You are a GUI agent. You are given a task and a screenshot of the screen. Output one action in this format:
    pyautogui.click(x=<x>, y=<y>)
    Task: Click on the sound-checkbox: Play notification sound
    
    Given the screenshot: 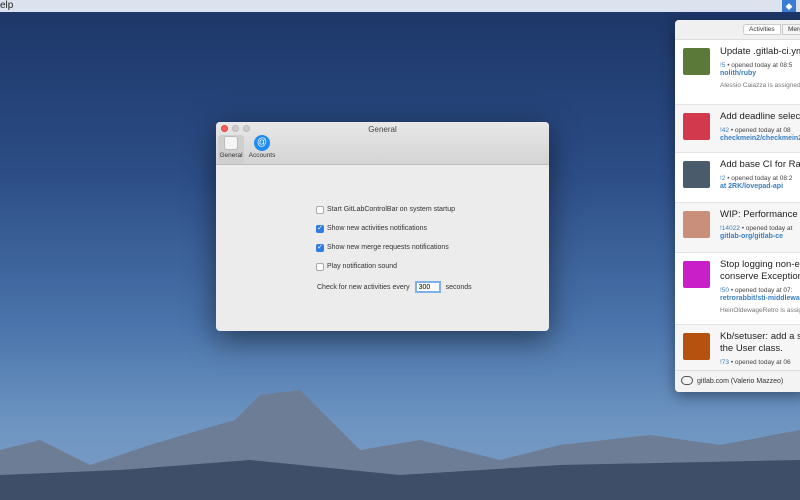 What is the action you would take?
    pyautogui.click(x=394, y=266)
    